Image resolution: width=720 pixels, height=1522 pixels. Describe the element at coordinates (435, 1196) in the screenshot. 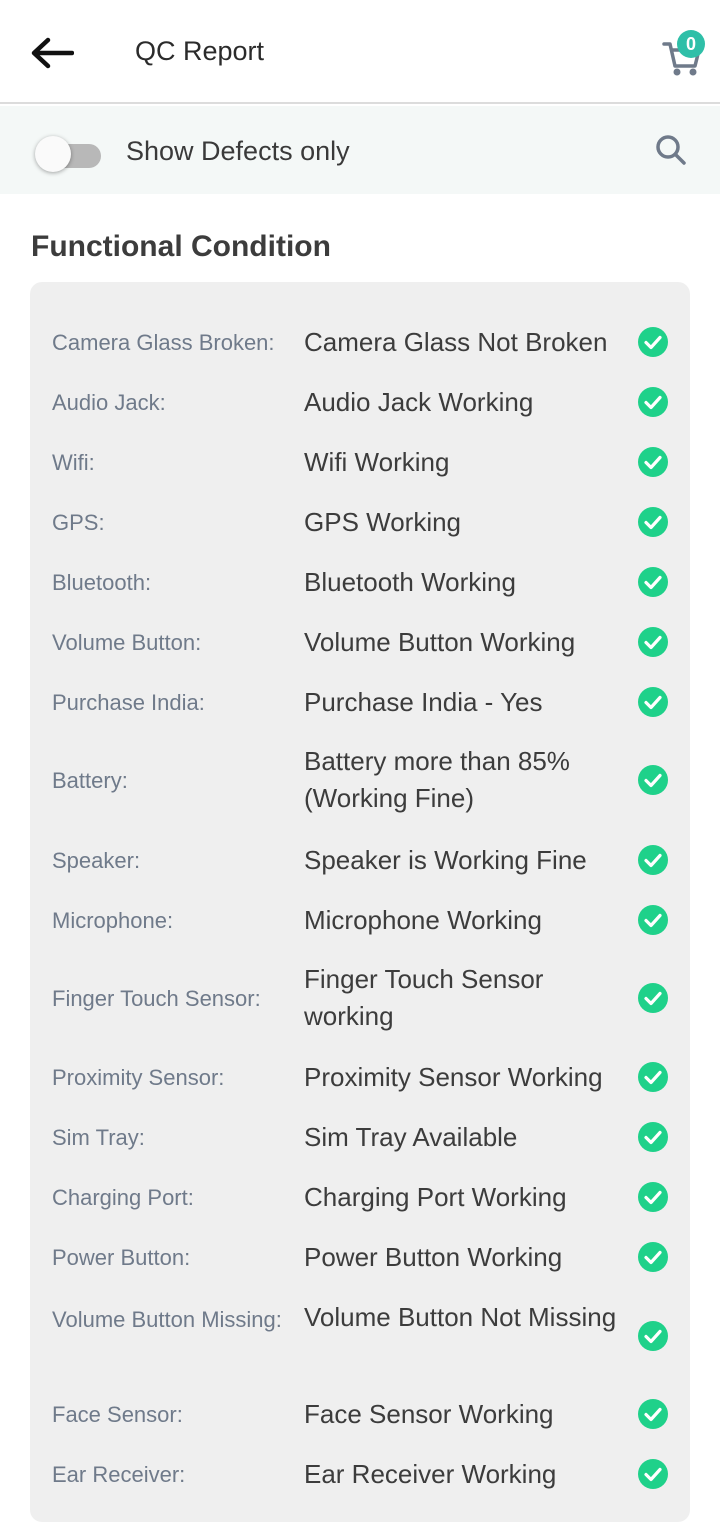

I see `condition-value: Charging Port Working` at that location.